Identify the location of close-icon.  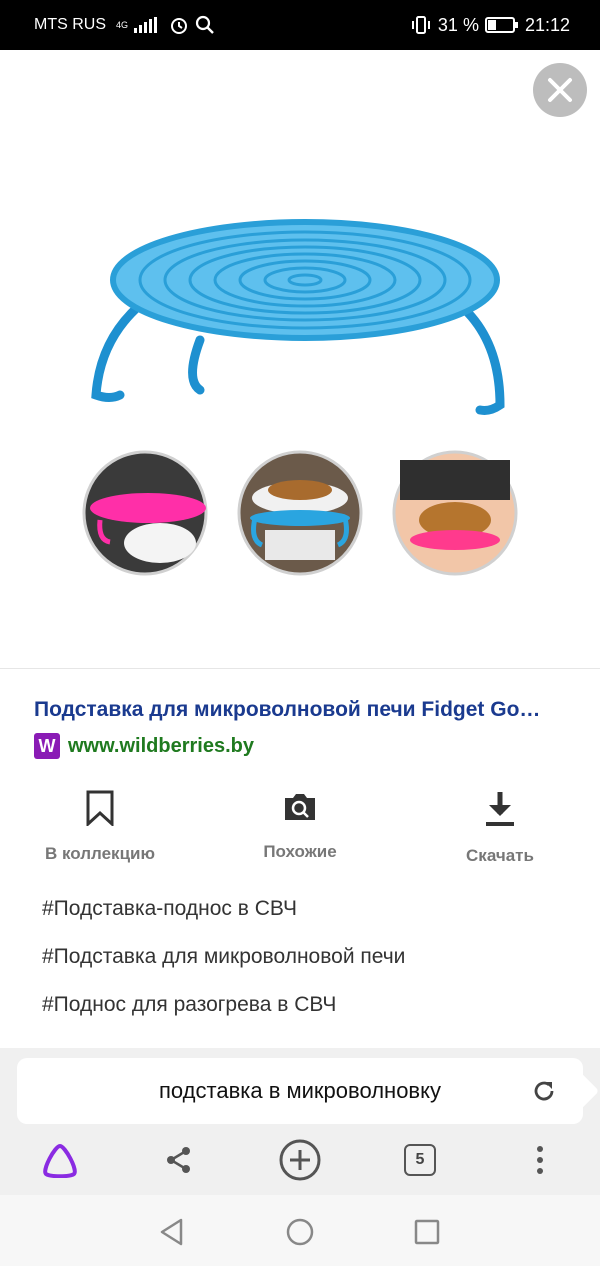
(560, 90).